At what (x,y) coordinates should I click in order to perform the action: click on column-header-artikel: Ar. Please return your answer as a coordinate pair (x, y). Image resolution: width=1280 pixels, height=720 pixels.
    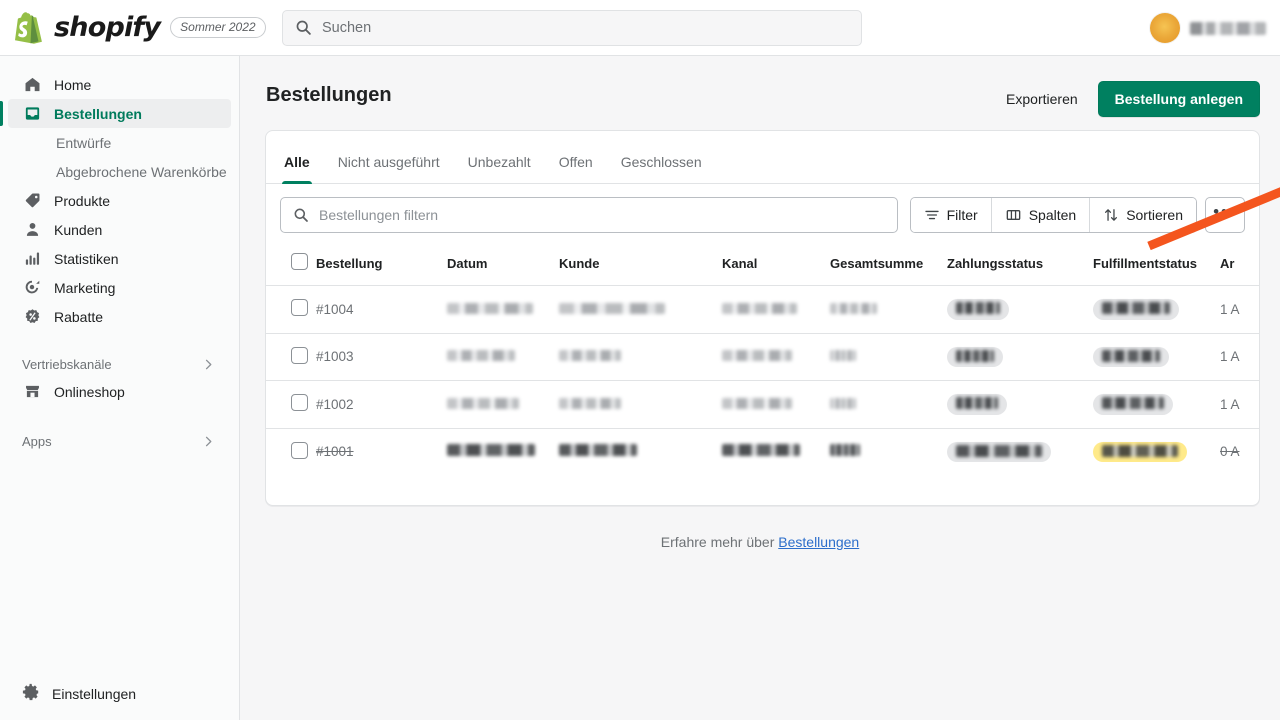
    Looking at the image, I should click on (1239, 265).